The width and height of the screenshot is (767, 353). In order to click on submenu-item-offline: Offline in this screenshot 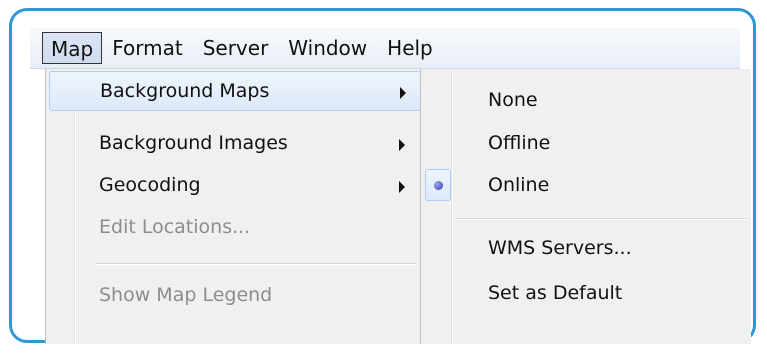, I will do `click(586, 144)`.